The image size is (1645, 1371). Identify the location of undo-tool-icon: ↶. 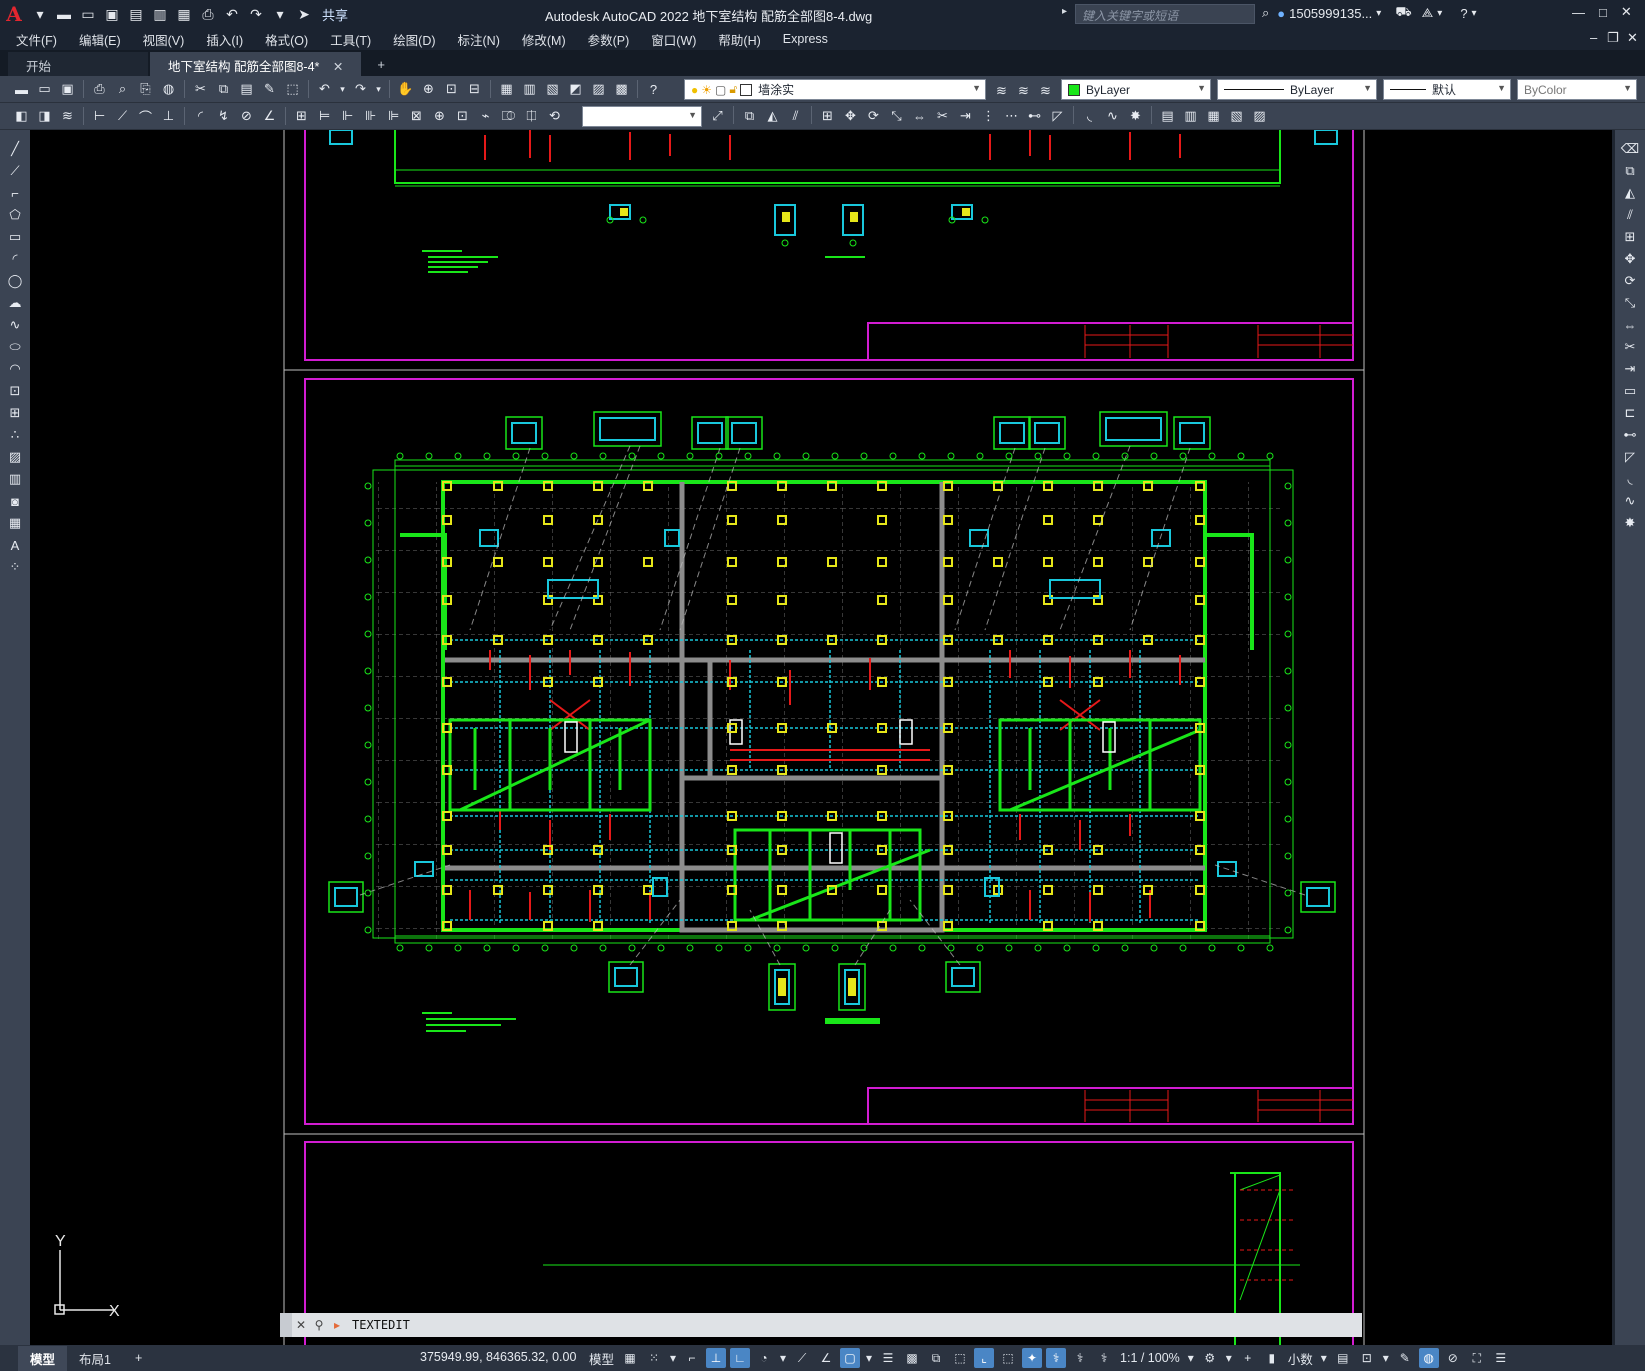
(325, 89).